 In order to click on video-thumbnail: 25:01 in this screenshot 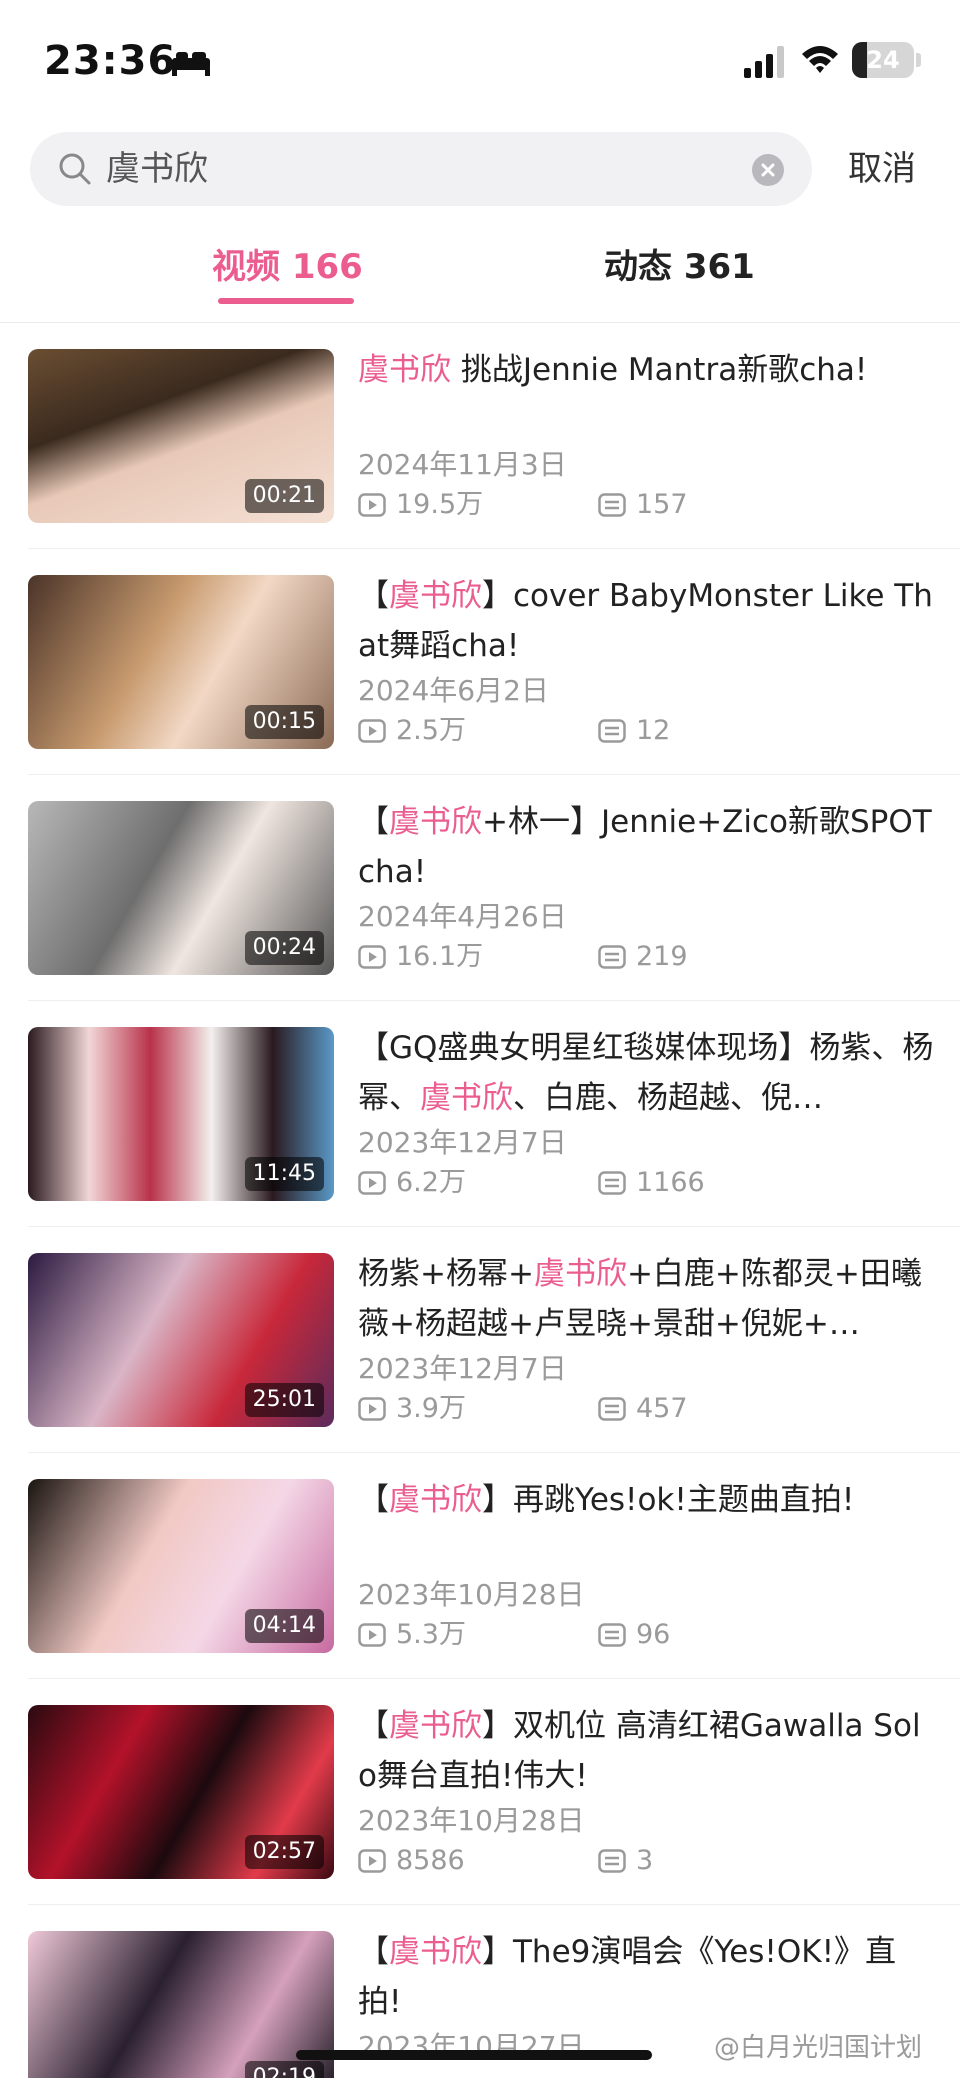, I will do `click(181, 1340)`.